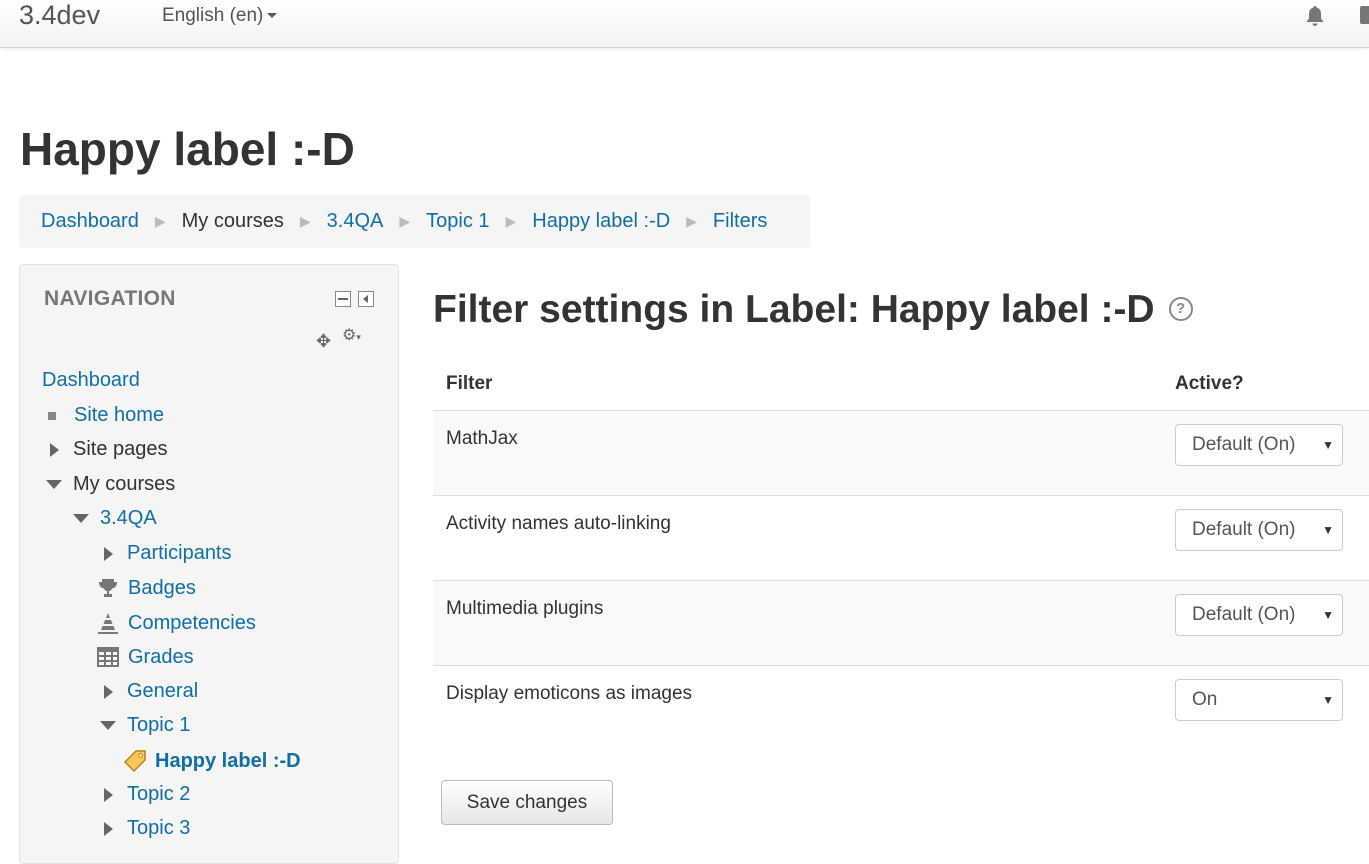 The height and width of the screenshot is (864, 1369). I want to click on nav-item-badges: Badges, so click(146, 588).